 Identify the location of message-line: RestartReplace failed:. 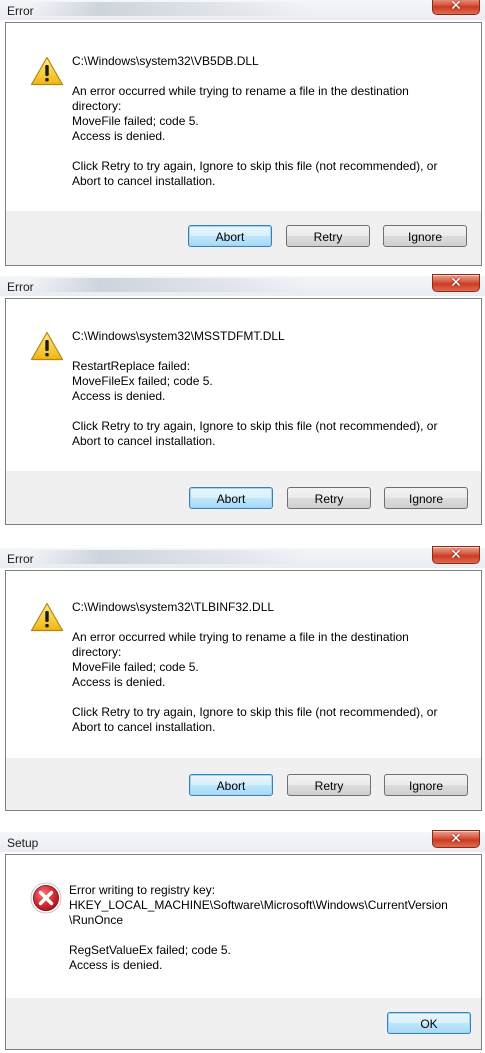
(131, 366).